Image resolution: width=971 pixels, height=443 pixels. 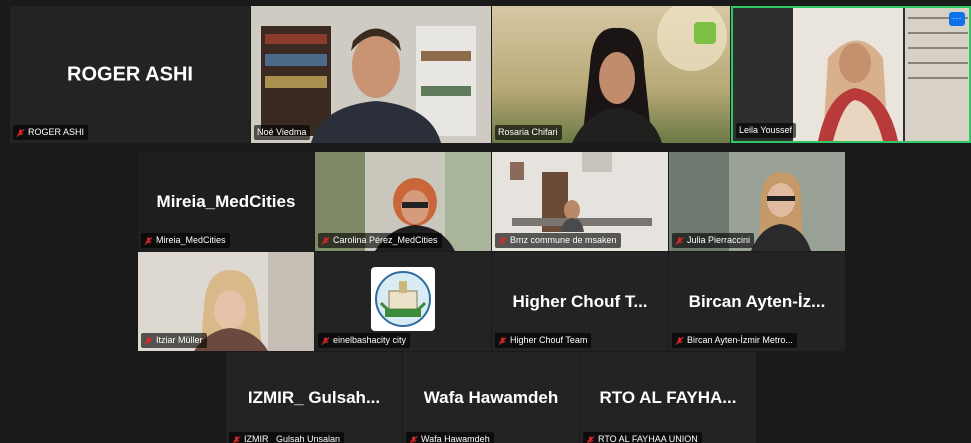 I want to click on participant-name: Wafa Hawamdeh, so click(x=455, y=438).